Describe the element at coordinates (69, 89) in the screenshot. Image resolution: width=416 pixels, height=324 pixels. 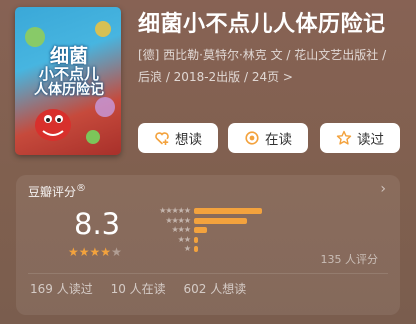
I see `cover-title-line-3: 人体历险记` at that location.